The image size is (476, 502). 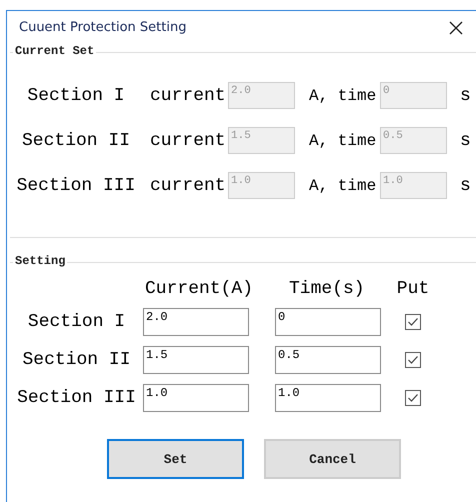 What do you see at coordinates (328, 322) in the screenshot?
I see `time-field: 0` at bounding box center [328, 322].